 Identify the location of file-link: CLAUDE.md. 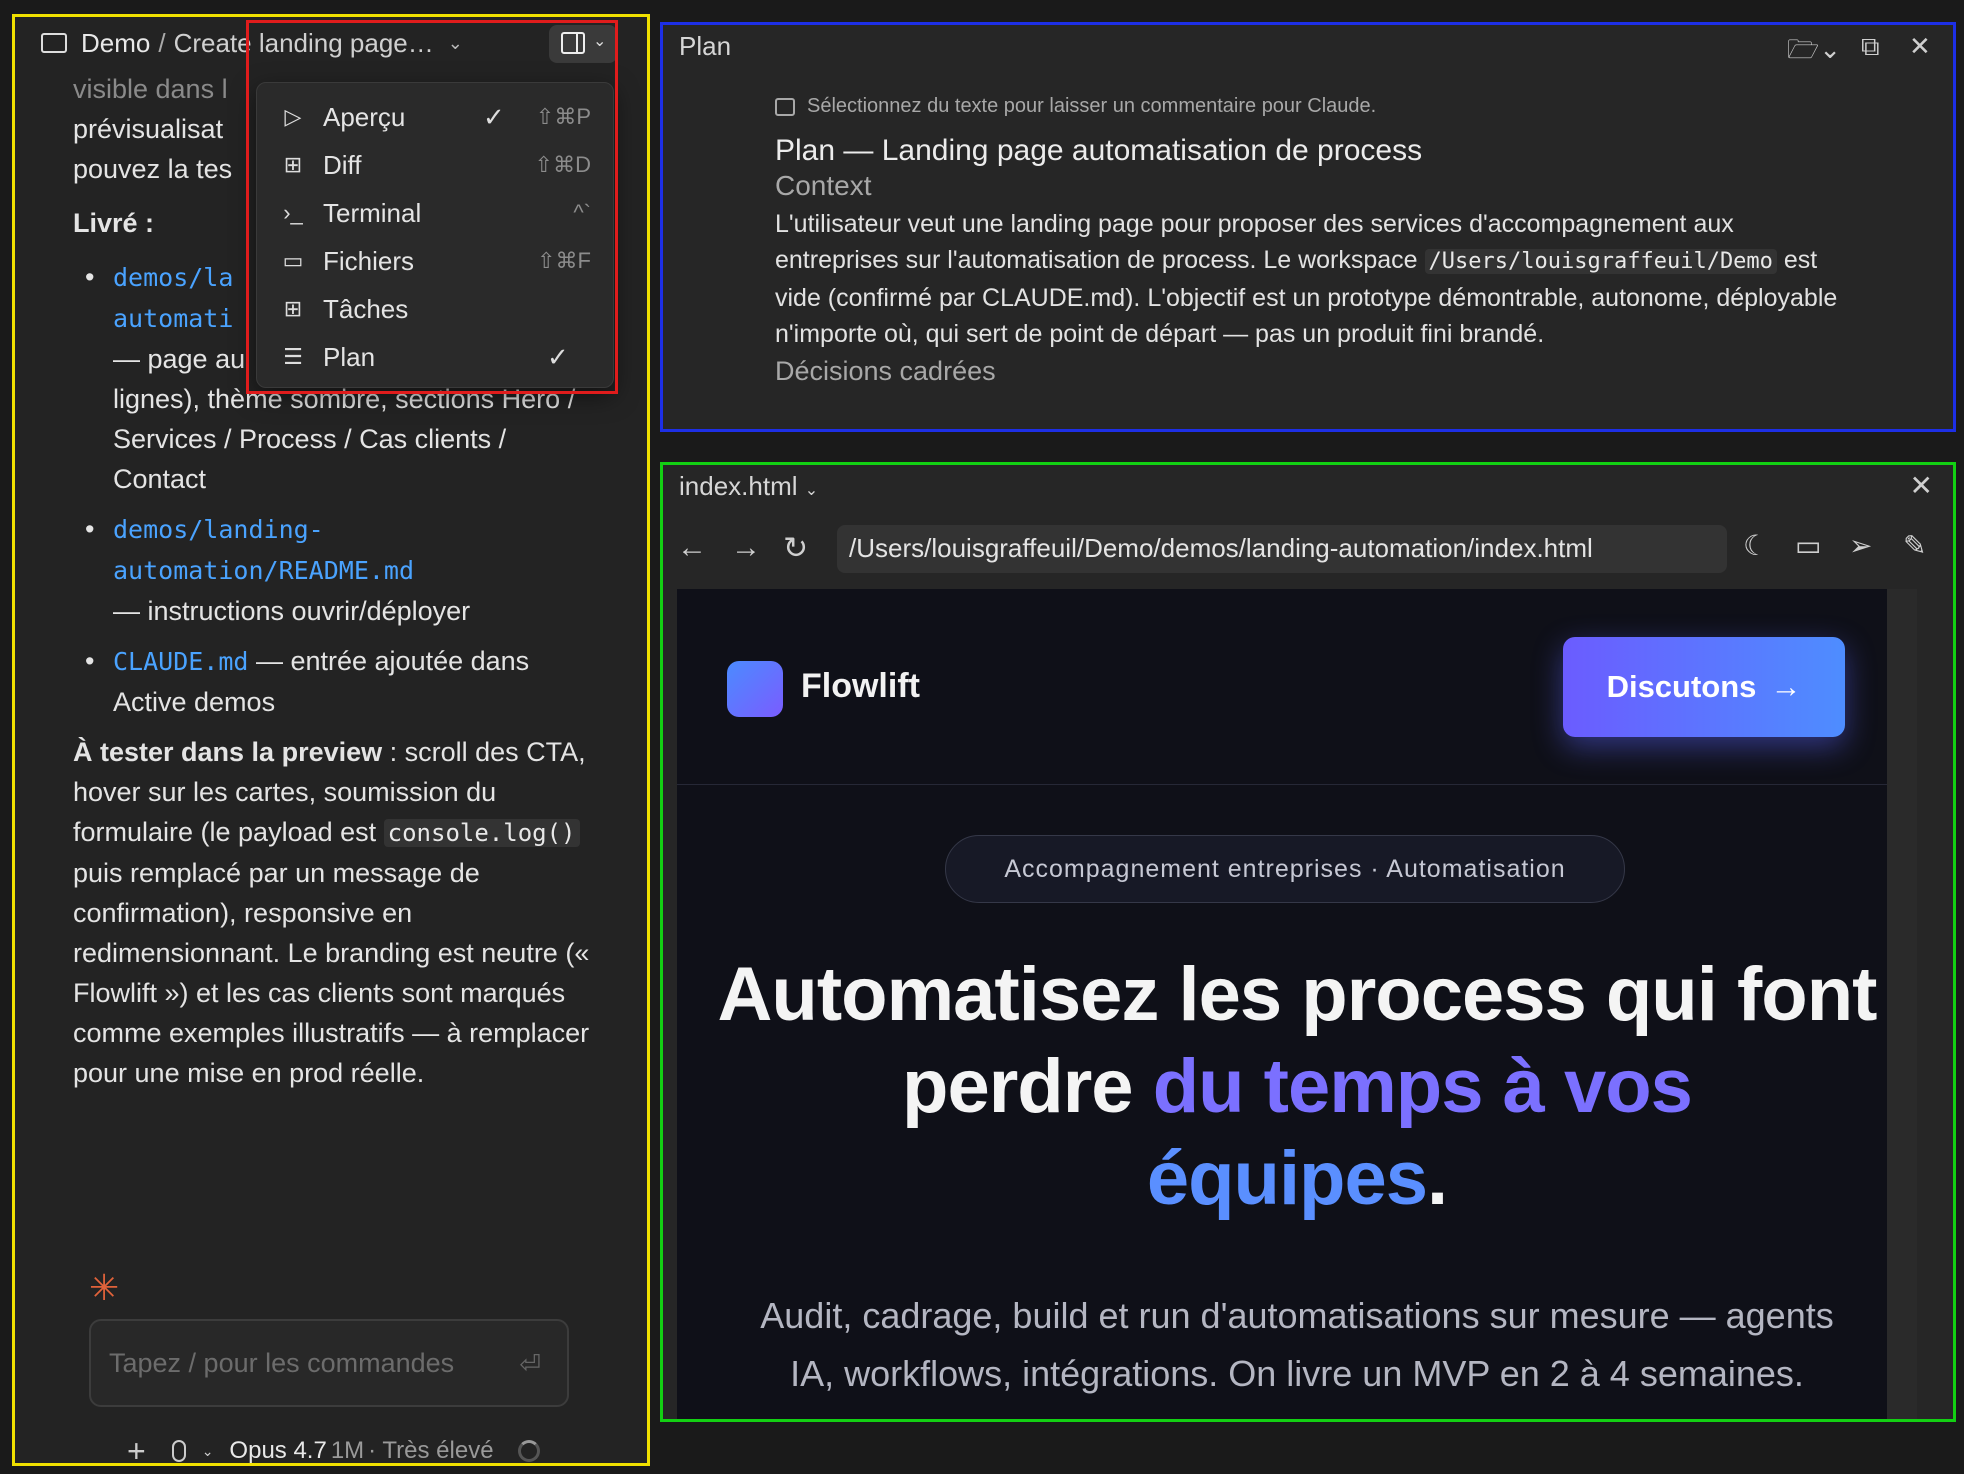
(180, 661).